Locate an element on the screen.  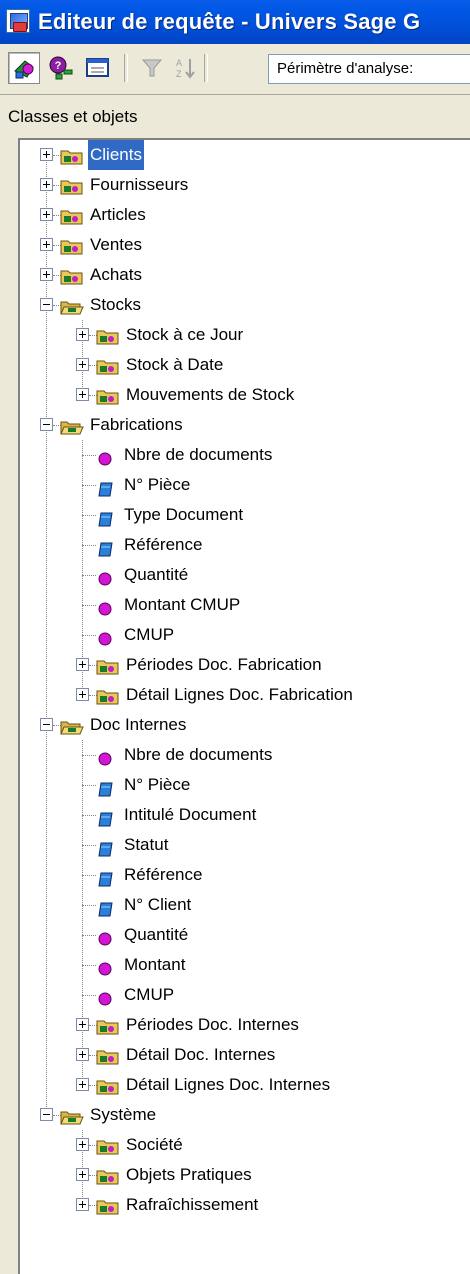
filter-icon is located at coordinates (152, 68).